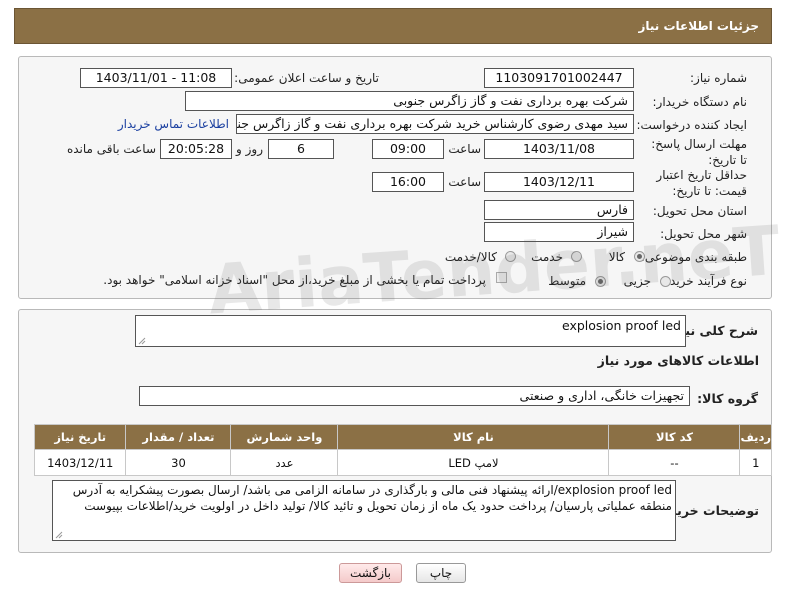 The image size is (789, 598). What do you see at coordinates (80, 462) in the screenshot?
I see `cell-need-date: 1403/12/11` at bounding box center [80, 462].